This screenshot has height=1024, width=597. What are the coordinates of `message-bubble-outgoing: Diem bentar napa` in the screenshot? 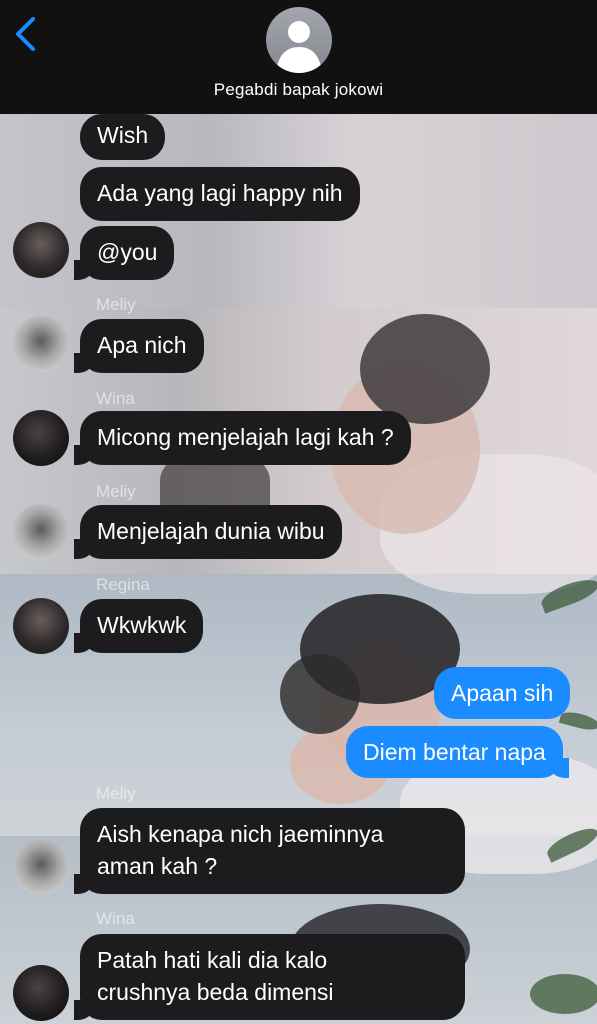 It's located at (457, 752).